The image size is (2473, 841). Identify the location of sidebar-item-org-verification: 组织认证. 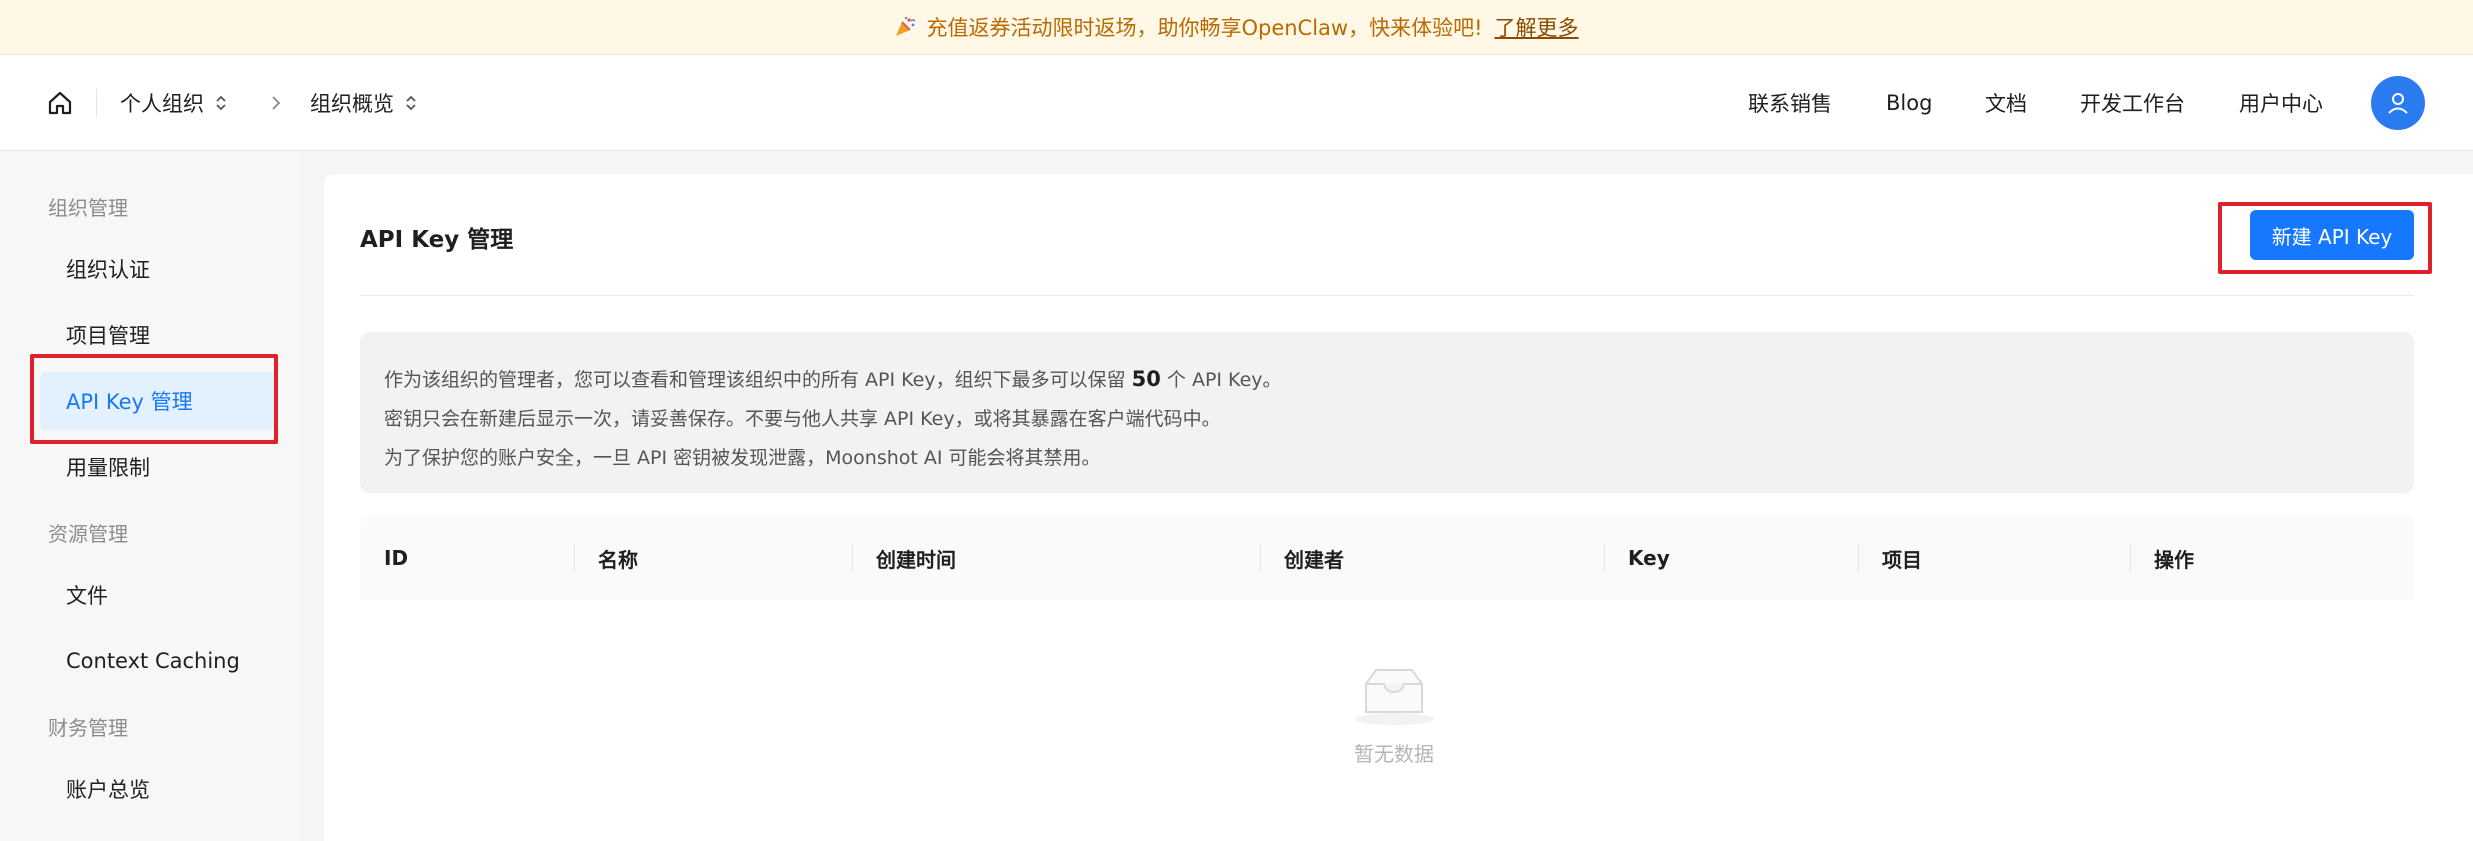
(158, 269).